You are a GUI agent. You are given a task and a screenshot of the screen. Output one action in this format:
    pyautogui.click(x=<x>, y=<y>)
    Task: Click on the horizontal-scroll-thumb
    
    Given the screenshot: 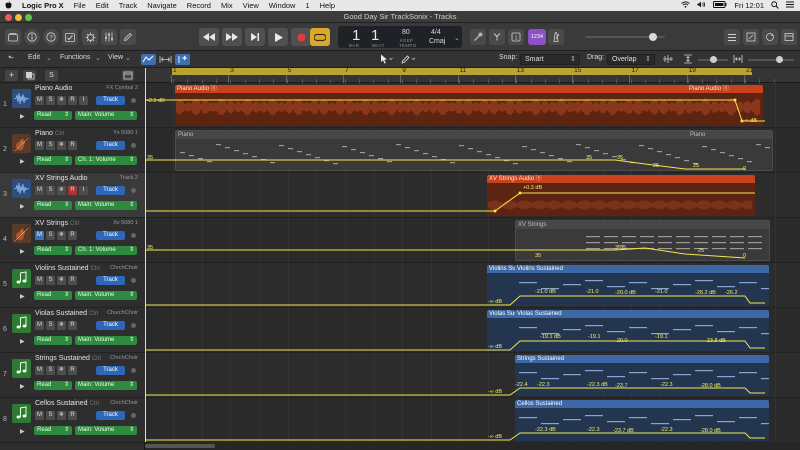 What is the action you would take?
    pyautogui.click(x=180, y=446)
    